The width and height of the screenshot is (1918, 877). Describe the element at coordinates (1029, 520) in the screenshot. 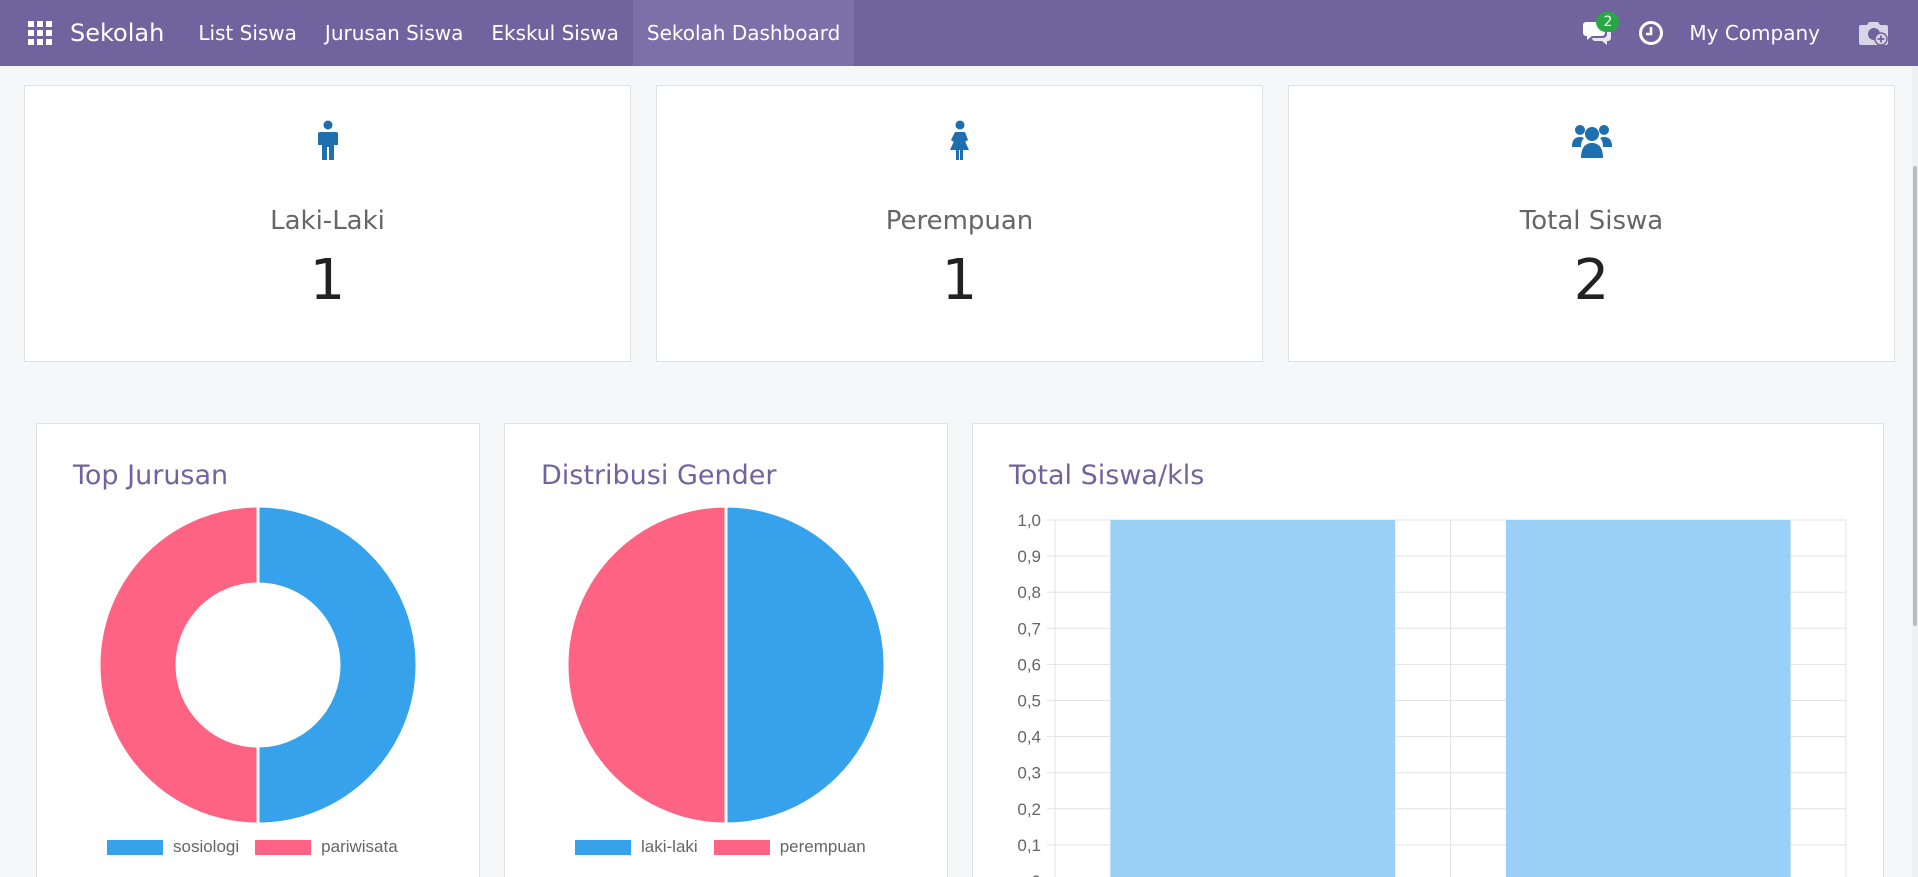

I see `y-tick-label: 1,0` at that location.